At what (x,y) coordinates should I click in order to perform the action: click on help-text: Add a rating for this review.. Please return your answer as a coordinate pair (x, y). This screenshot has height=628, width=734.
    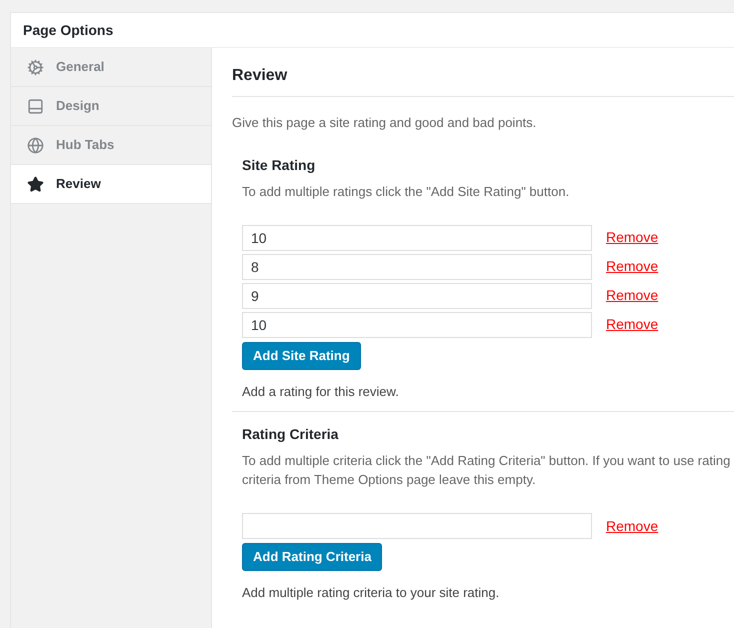
    Looking at the image, I should click on (321, 391).